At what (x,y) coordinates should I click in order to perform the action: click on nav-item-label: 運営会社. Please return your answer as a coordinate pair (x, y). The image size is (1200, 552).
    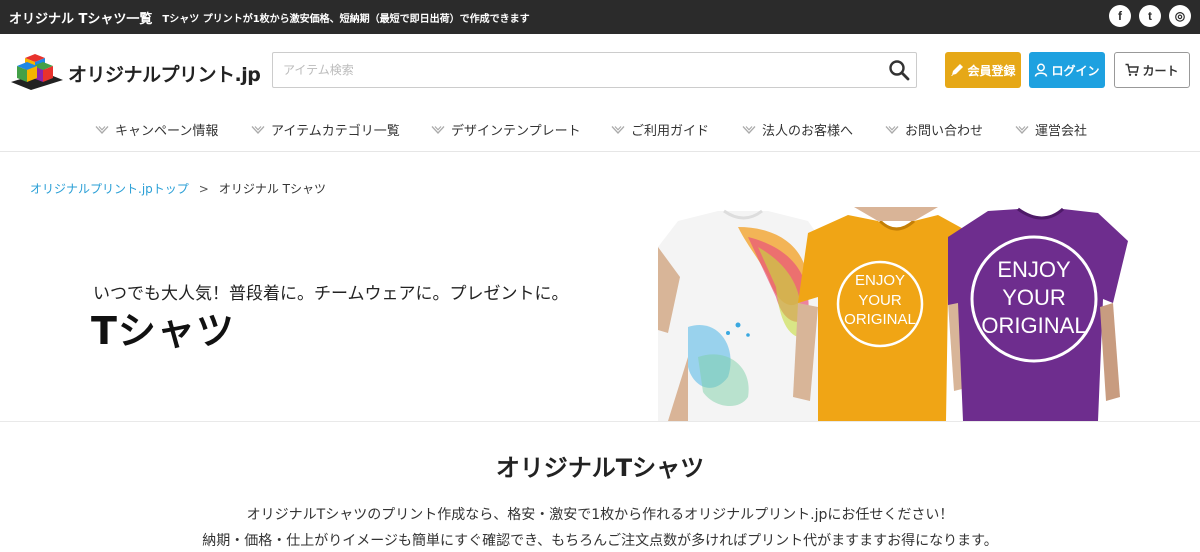
    Looking at the image, I should click on (1061, 131).